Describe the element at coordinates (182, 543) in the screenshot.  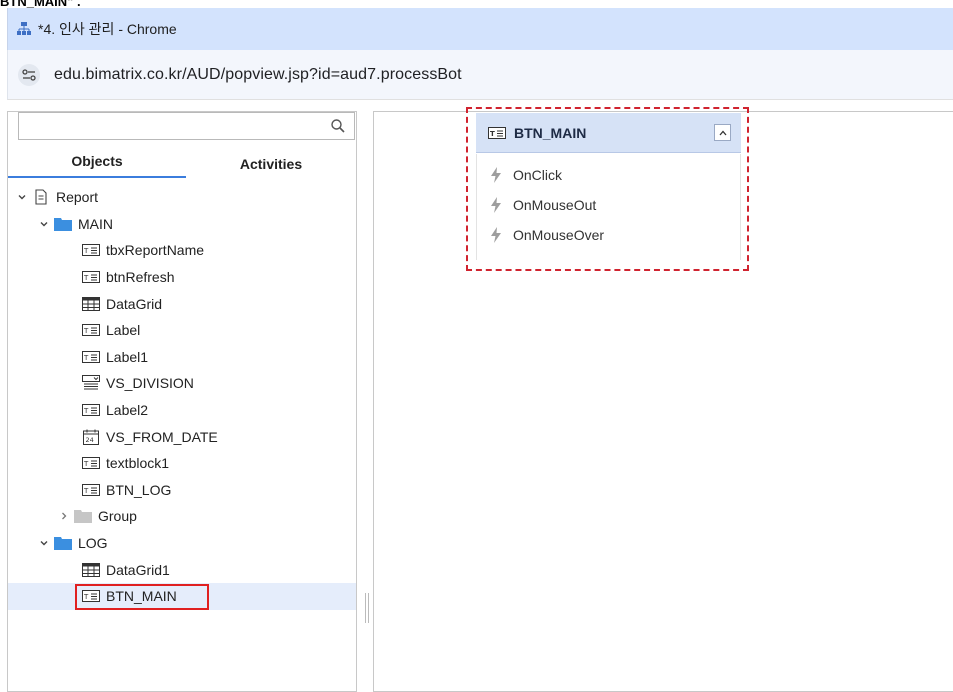
I see `tree-item-log: LOG` at that location.